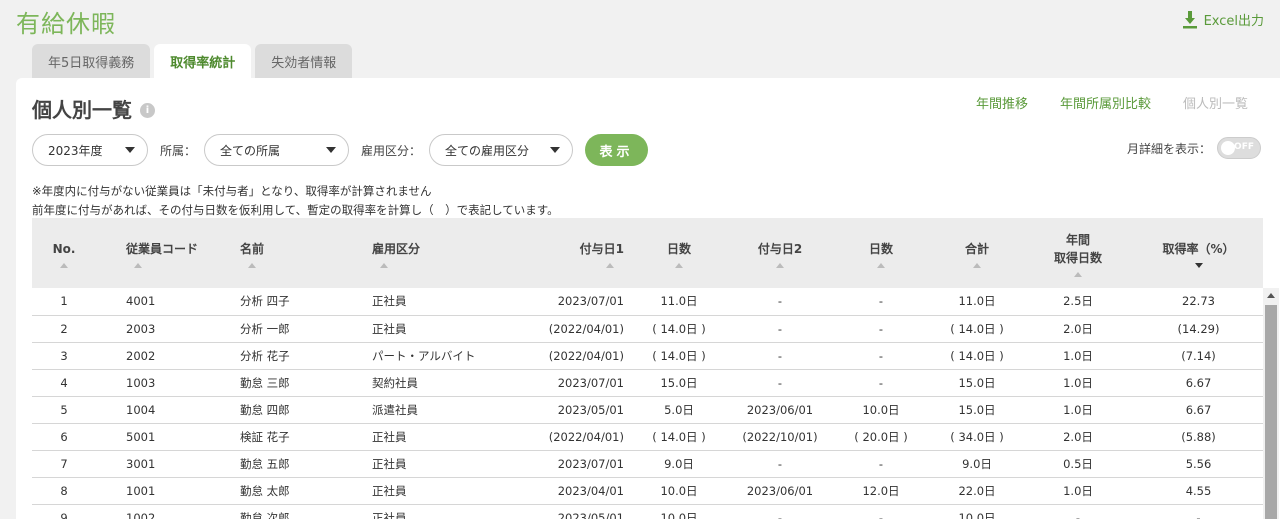 The height and width of the screenshot is (519, 1280). Describe the element at coordinates (1198, 410) in the screenshot. I see `cell-rate: 6.67` at that location.